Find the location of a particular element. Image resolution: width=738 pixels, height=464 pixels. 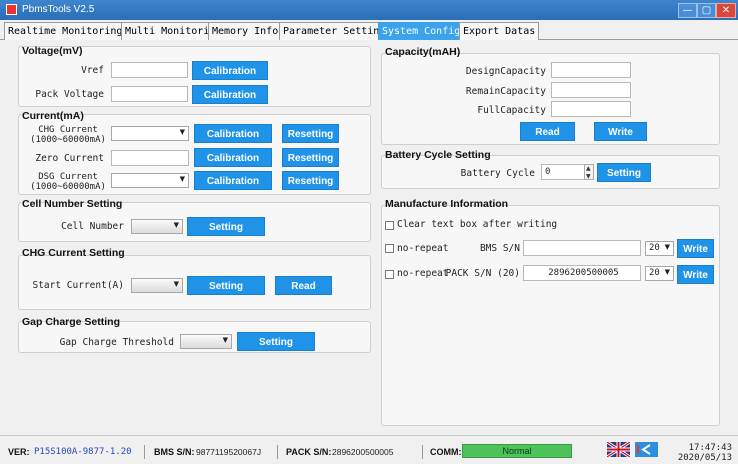

window-title: PbmsTools V2.5 is located at coordinates (58, 9).